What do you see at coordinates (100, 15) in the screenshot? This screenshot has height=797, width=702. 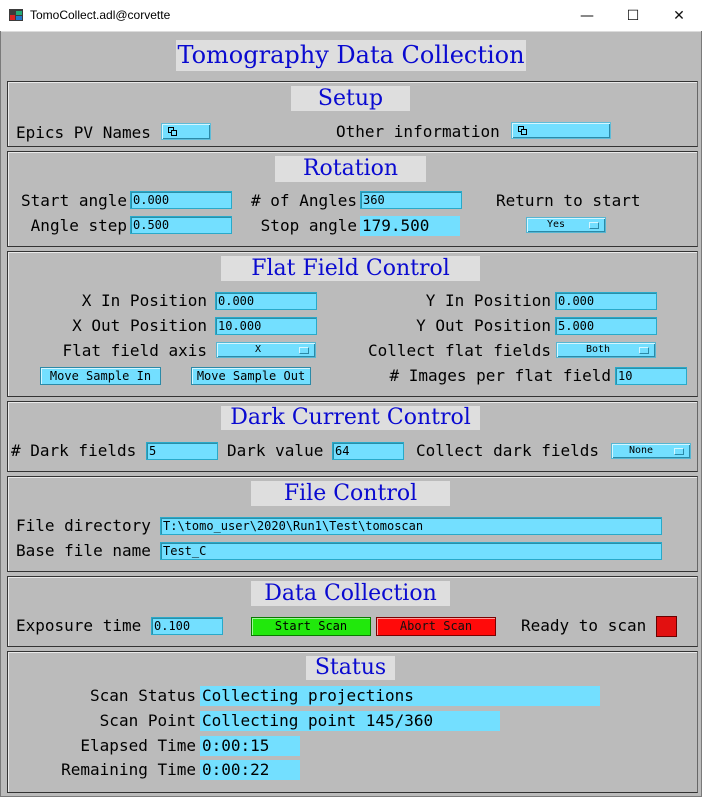 I see `window-title: TomoCollect.adl@corvette` at bounding box center [100, 15].